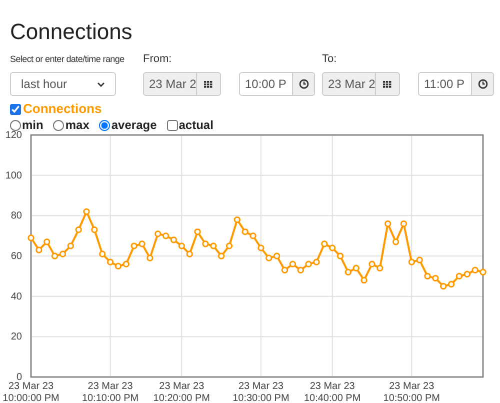  I want to click on y-tick-label: 20, so click(16, 337).